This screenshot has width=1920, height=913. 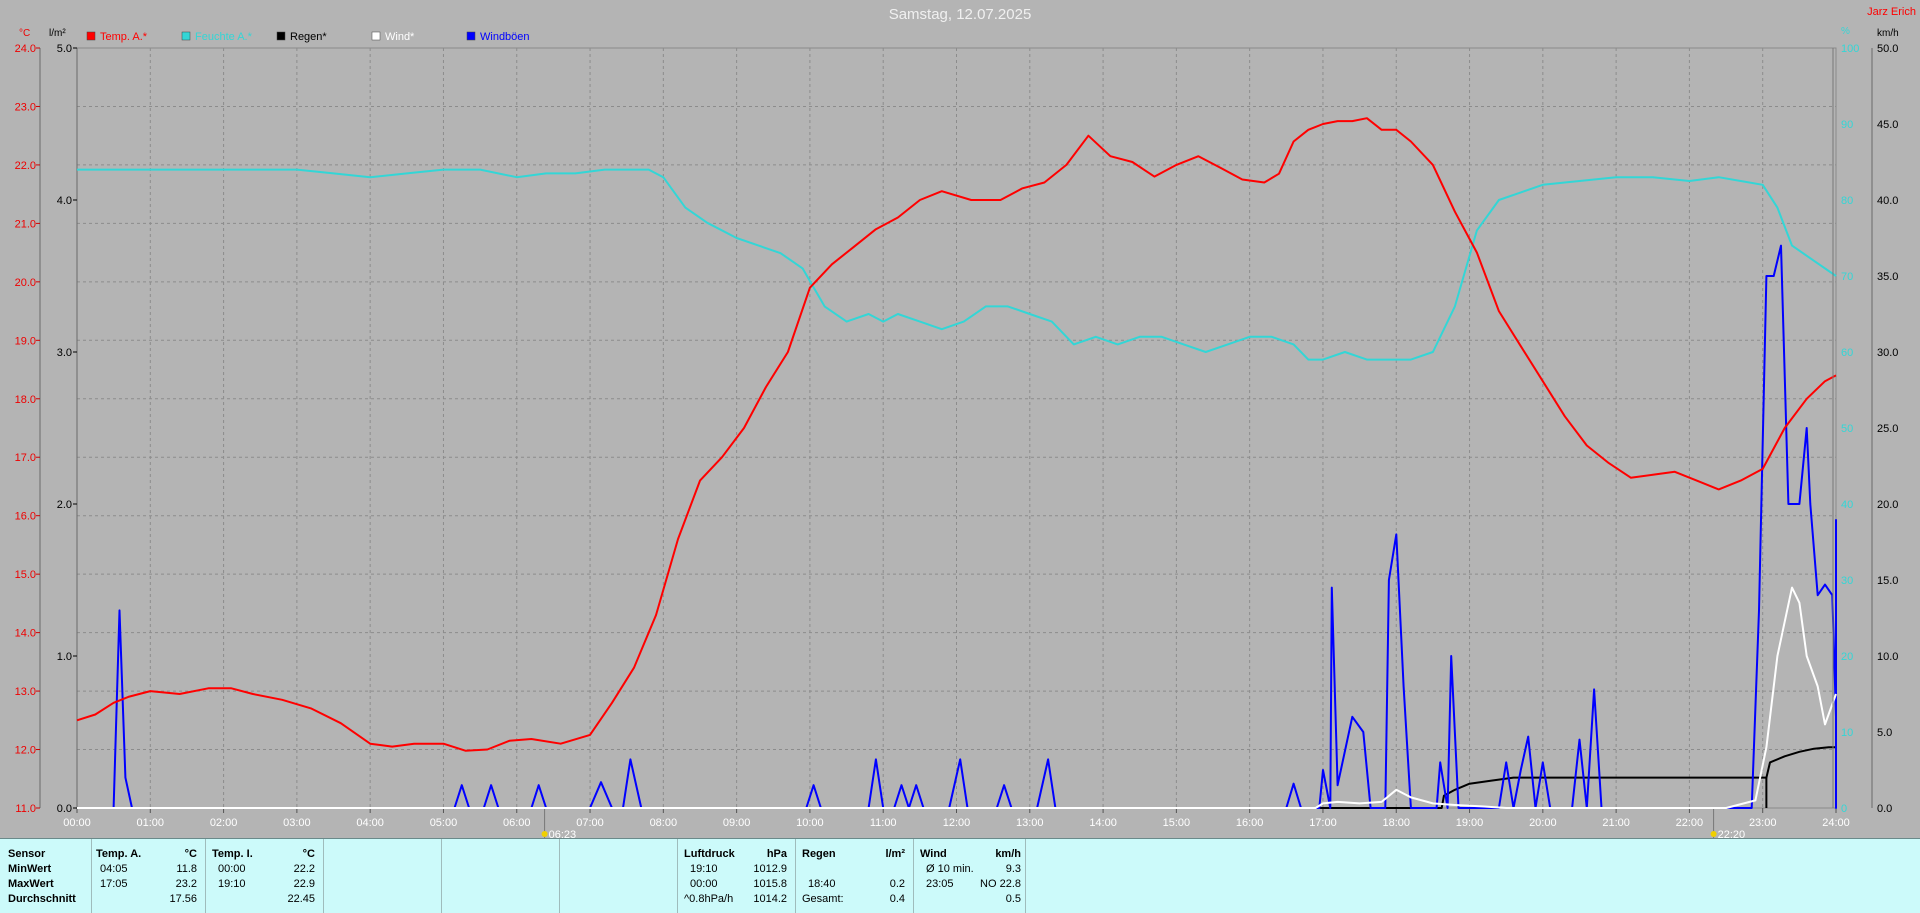 I want to click on x-tick-label: 09:00, so click(x=737, y=823).